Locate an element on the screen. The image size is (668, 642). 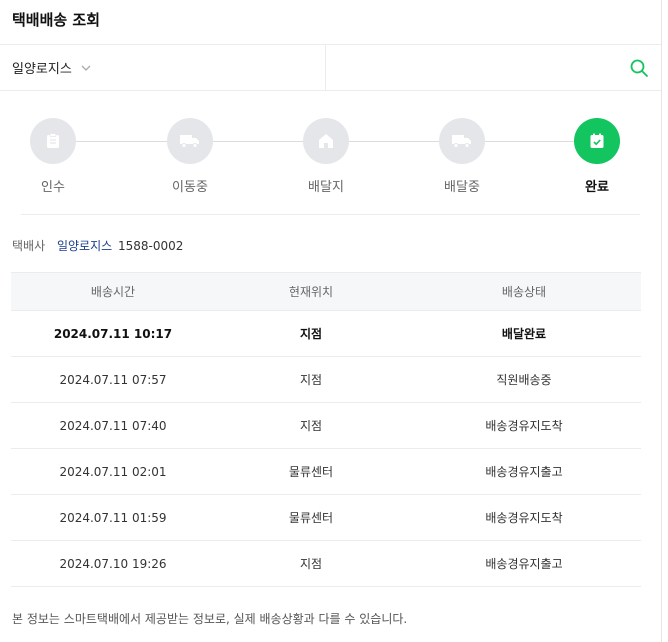
table-row: 2024.07.11 02:01 물류센터 배송경유지출고 is located at coordinates (326, 471).